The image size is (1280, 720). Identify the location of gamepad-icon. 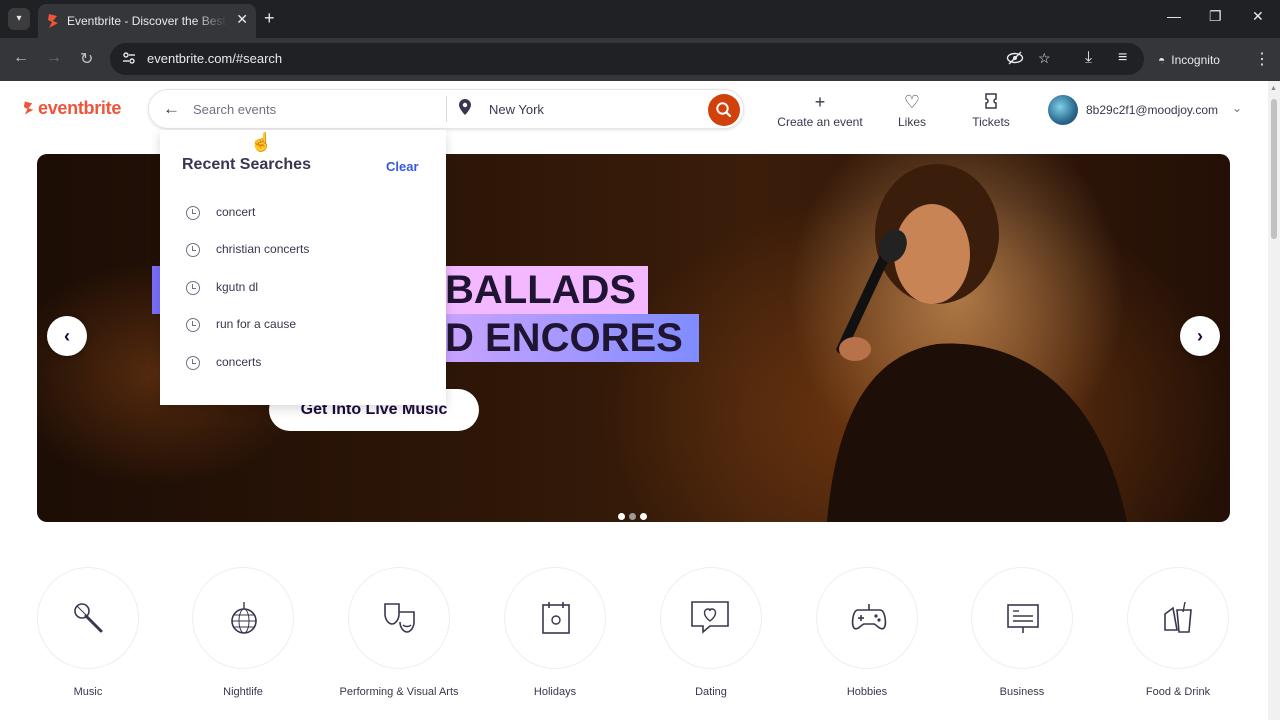
(869, 617).